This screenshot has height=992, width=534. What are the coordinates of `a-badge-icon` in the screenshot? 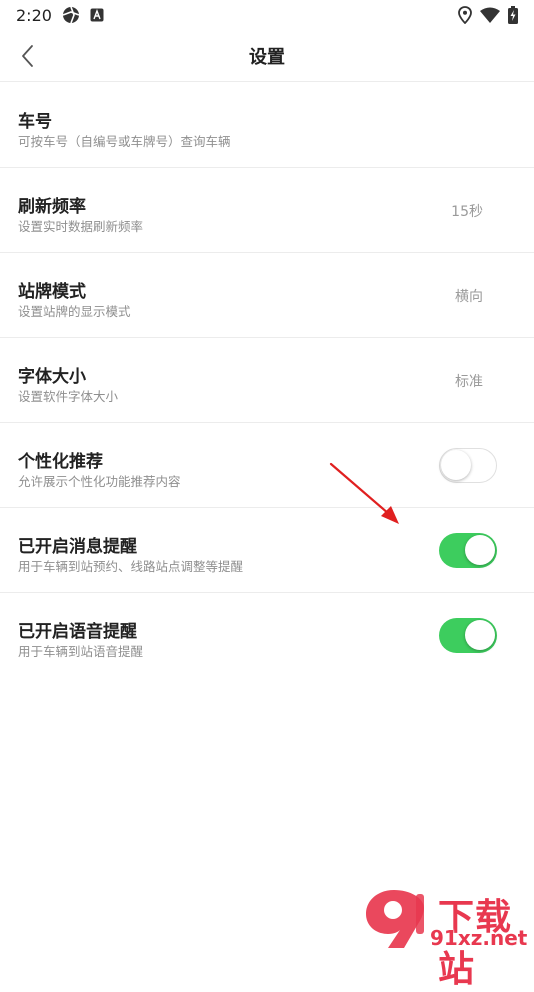 It's located at (97, 15).